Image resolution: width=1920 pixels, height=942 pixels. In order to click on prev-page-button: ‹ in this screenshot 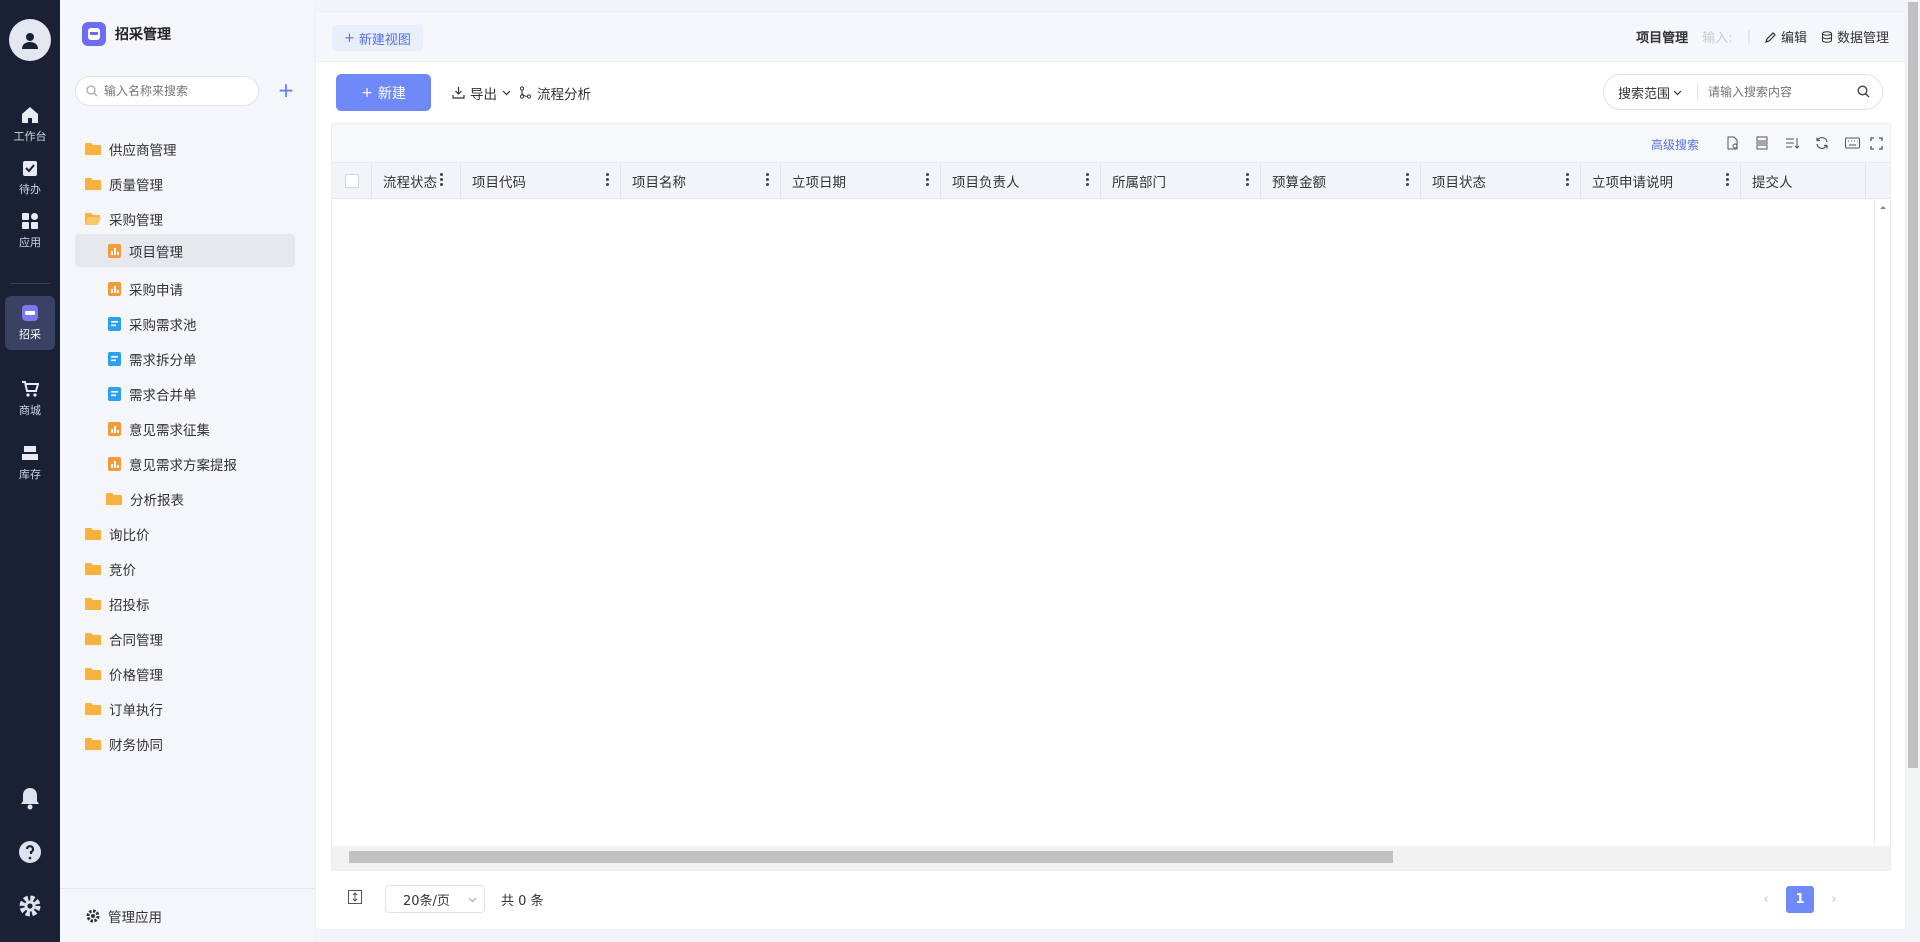, I will do `click(1766, 899)`.